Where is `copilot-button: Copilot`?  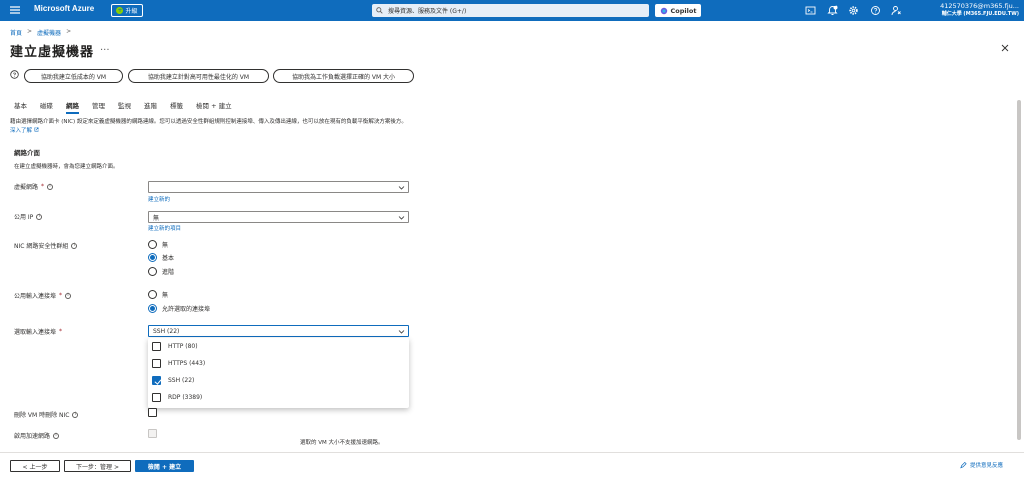
copilot-button: Copilot is located at coordinates (678, 10).